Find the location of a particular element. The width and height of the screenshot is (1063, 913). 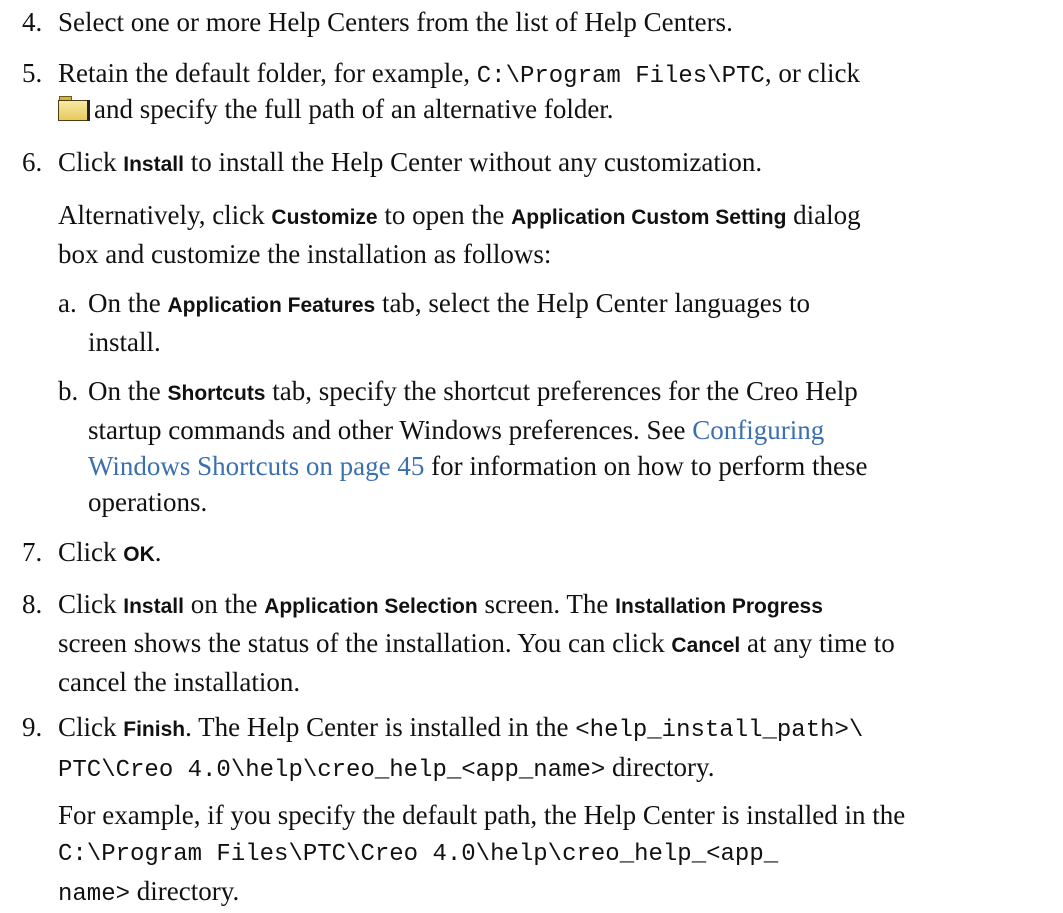

ui-label-cancel: Cancel is located at coordinates (706, 645).